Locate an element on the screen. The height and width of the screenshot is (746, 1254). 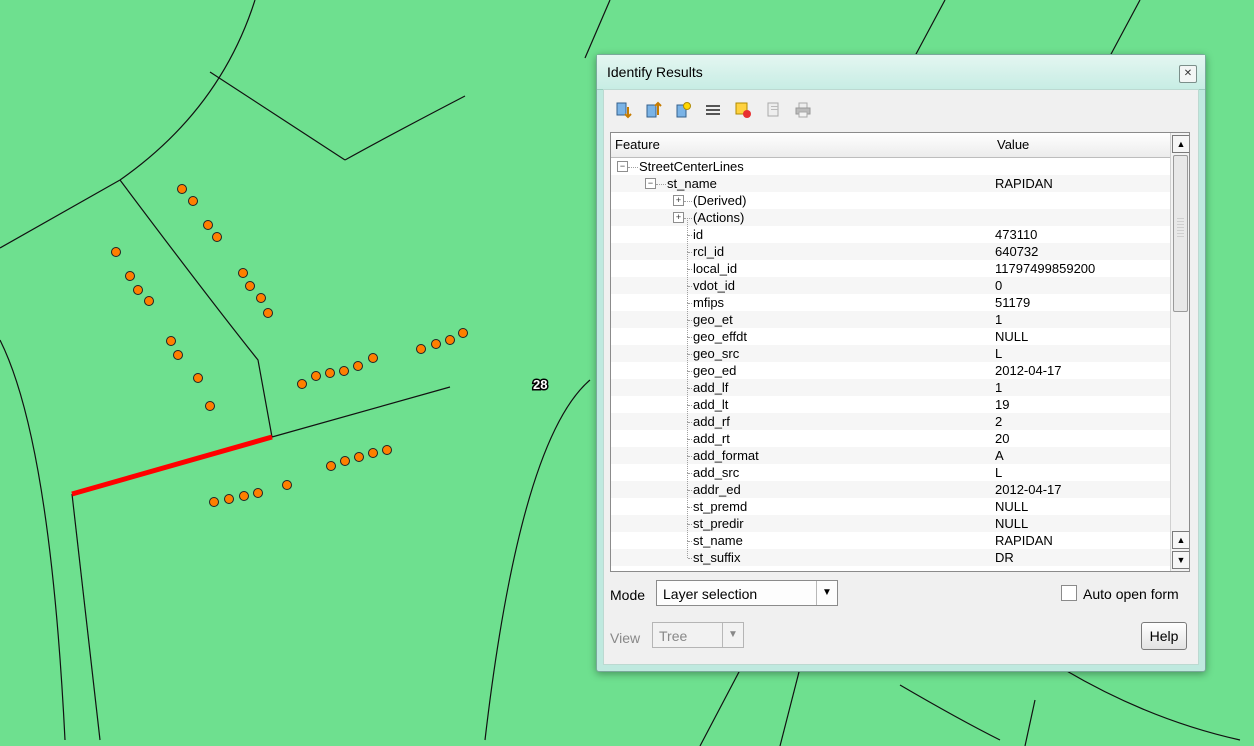
table-row: add_src L is located at coordinates (891, 468).